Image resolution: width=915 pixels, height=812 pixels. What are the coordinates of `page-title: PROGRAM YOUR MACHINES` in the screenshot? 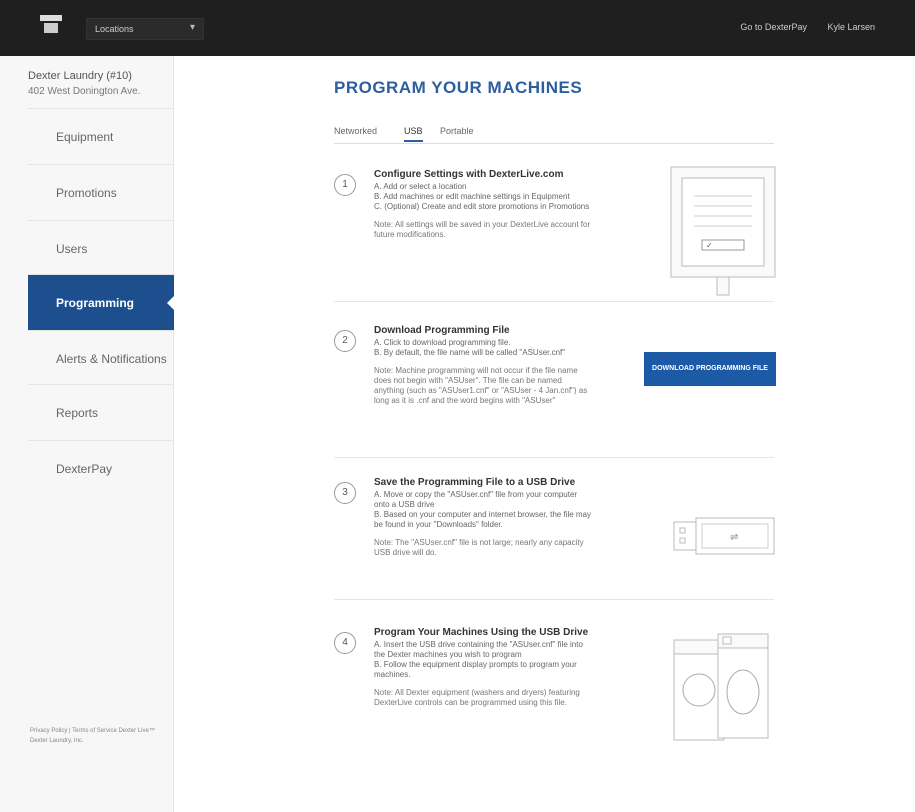 It's located at (458, 87).